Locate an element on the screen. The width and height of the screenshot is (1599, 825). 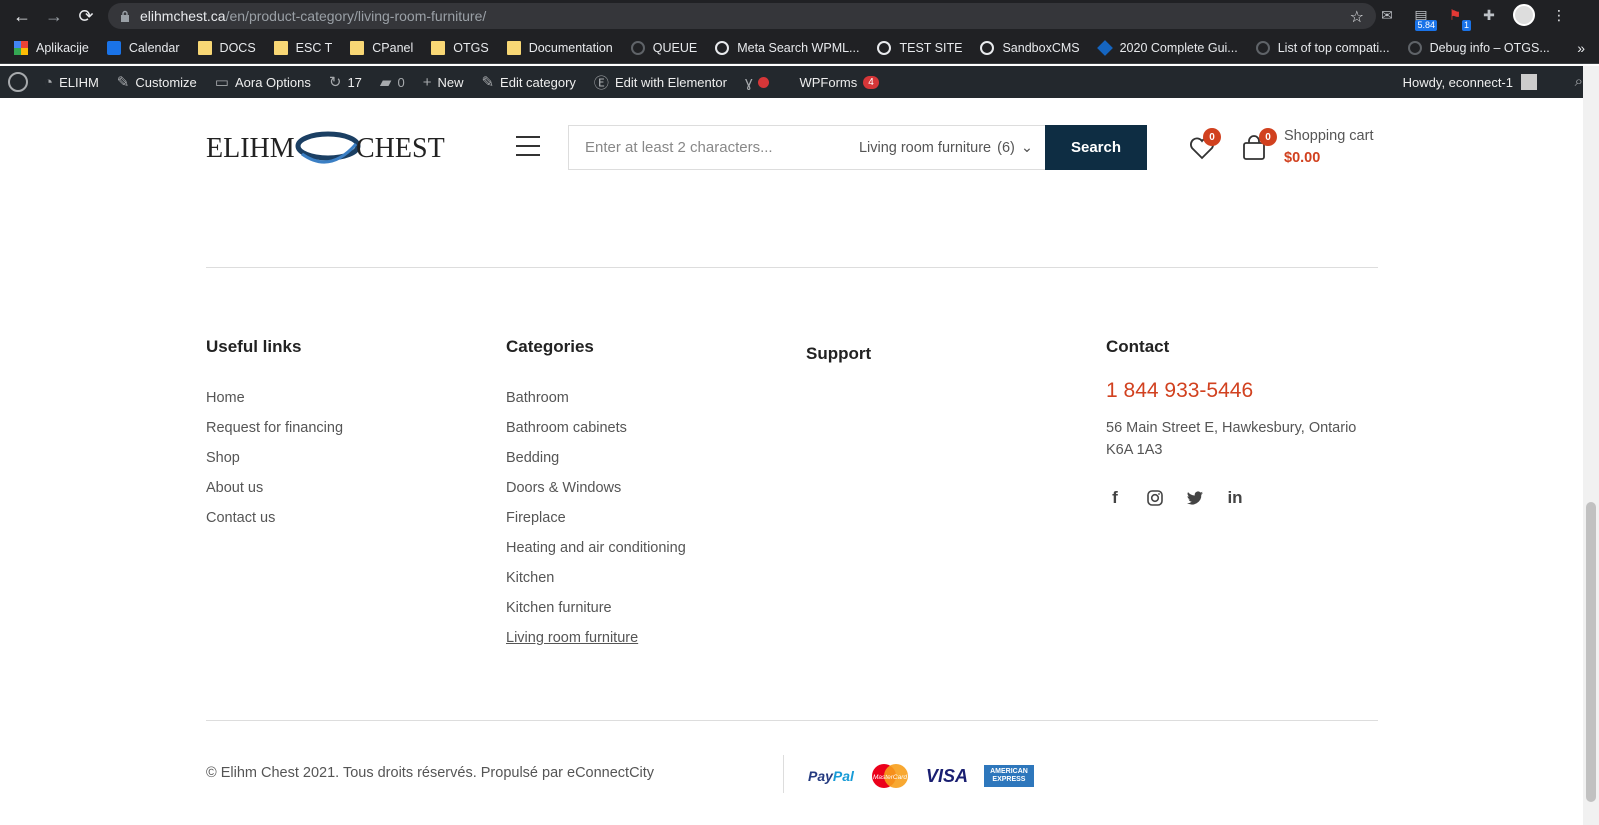
bookmark-item: CPanel is located at coordinates (381, 47).